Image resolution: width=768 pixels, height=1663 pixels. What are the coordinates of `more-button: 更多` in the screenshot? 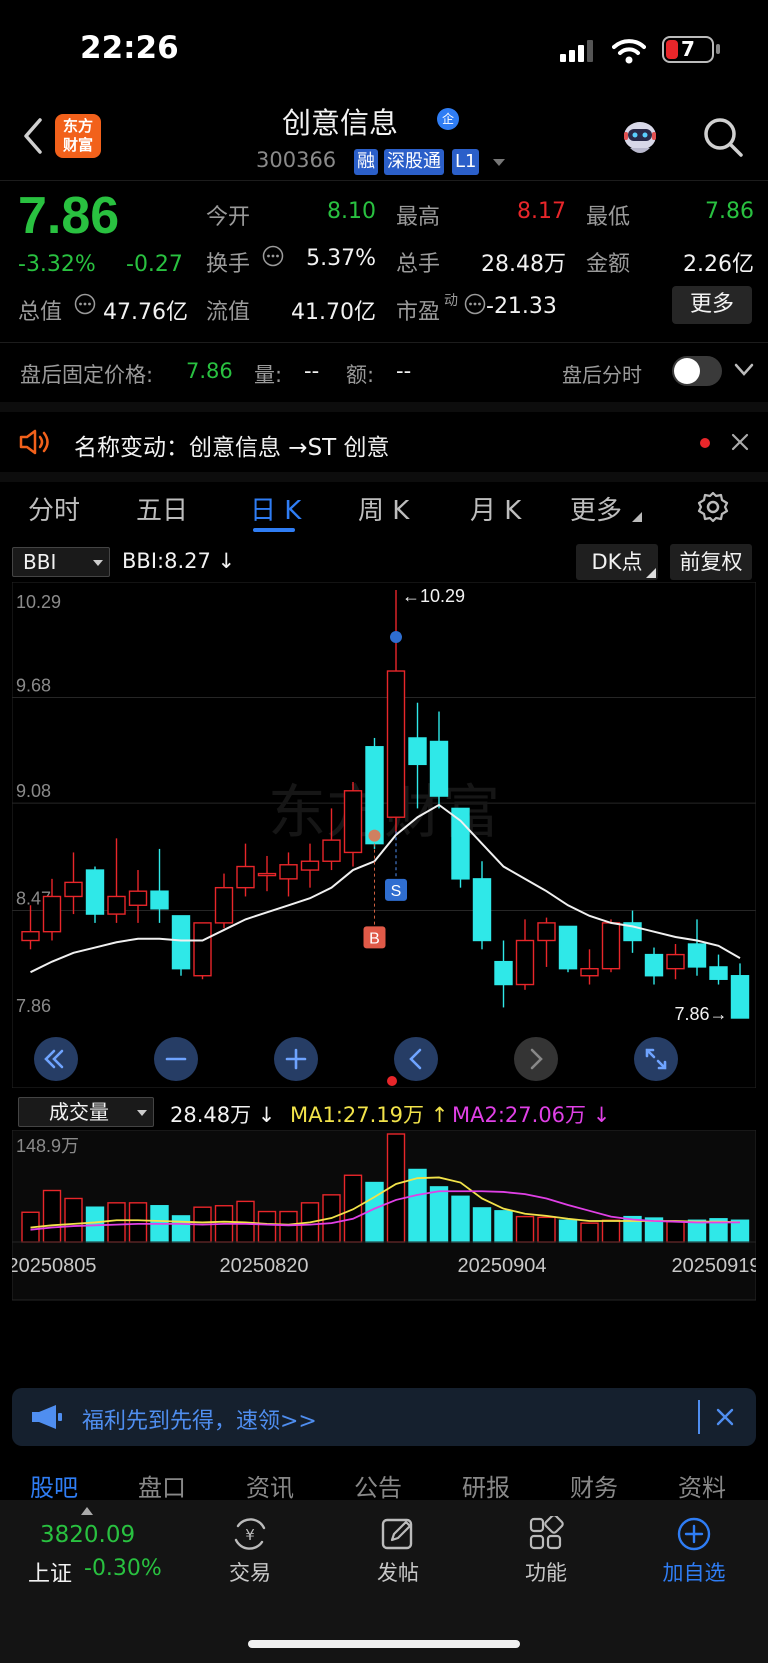 It's located at (712, 305).